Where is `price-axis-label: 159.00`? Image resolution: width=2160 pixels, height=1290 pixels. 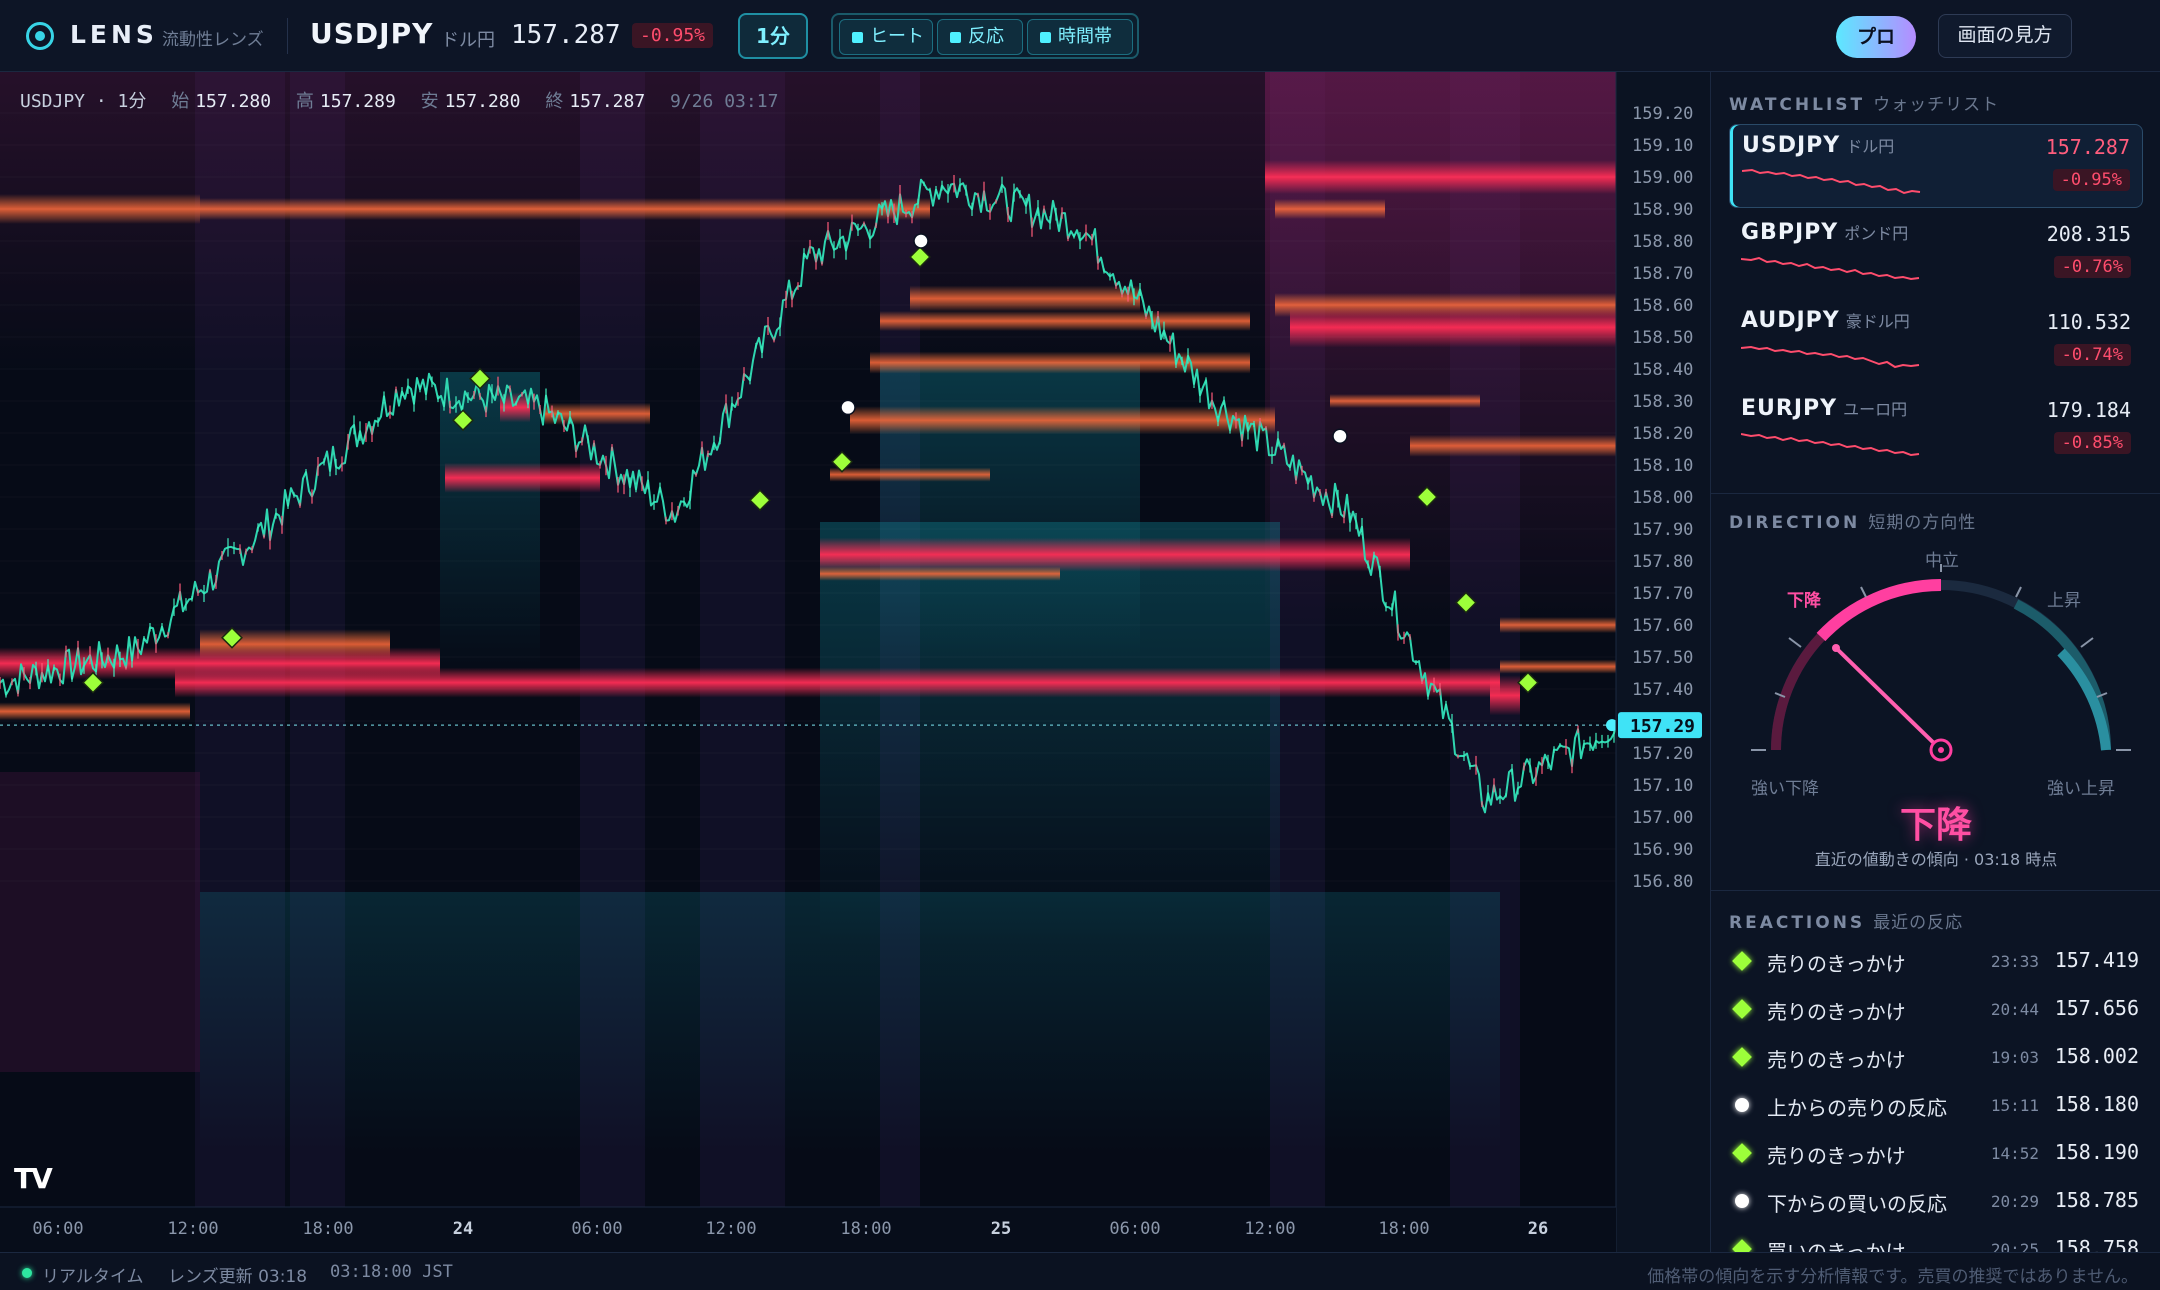
price-axis-label: 159.00 is located at coordinates (1662, 178).